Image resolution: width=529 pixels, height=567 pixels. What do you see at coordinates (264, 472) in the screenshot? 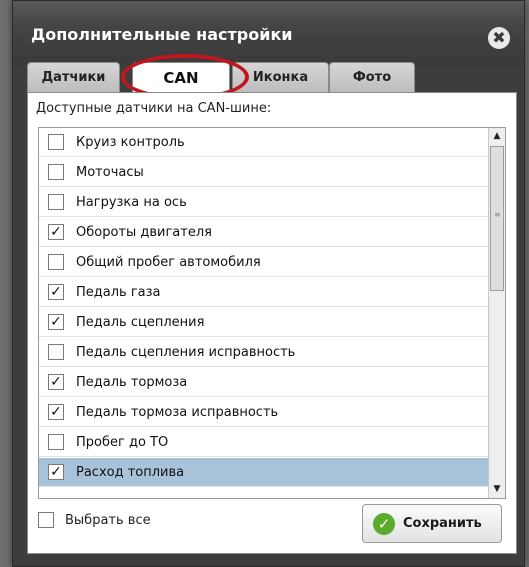
I see `sensor-row: ✓ Расход топлива` at bounding box center [264, 472].